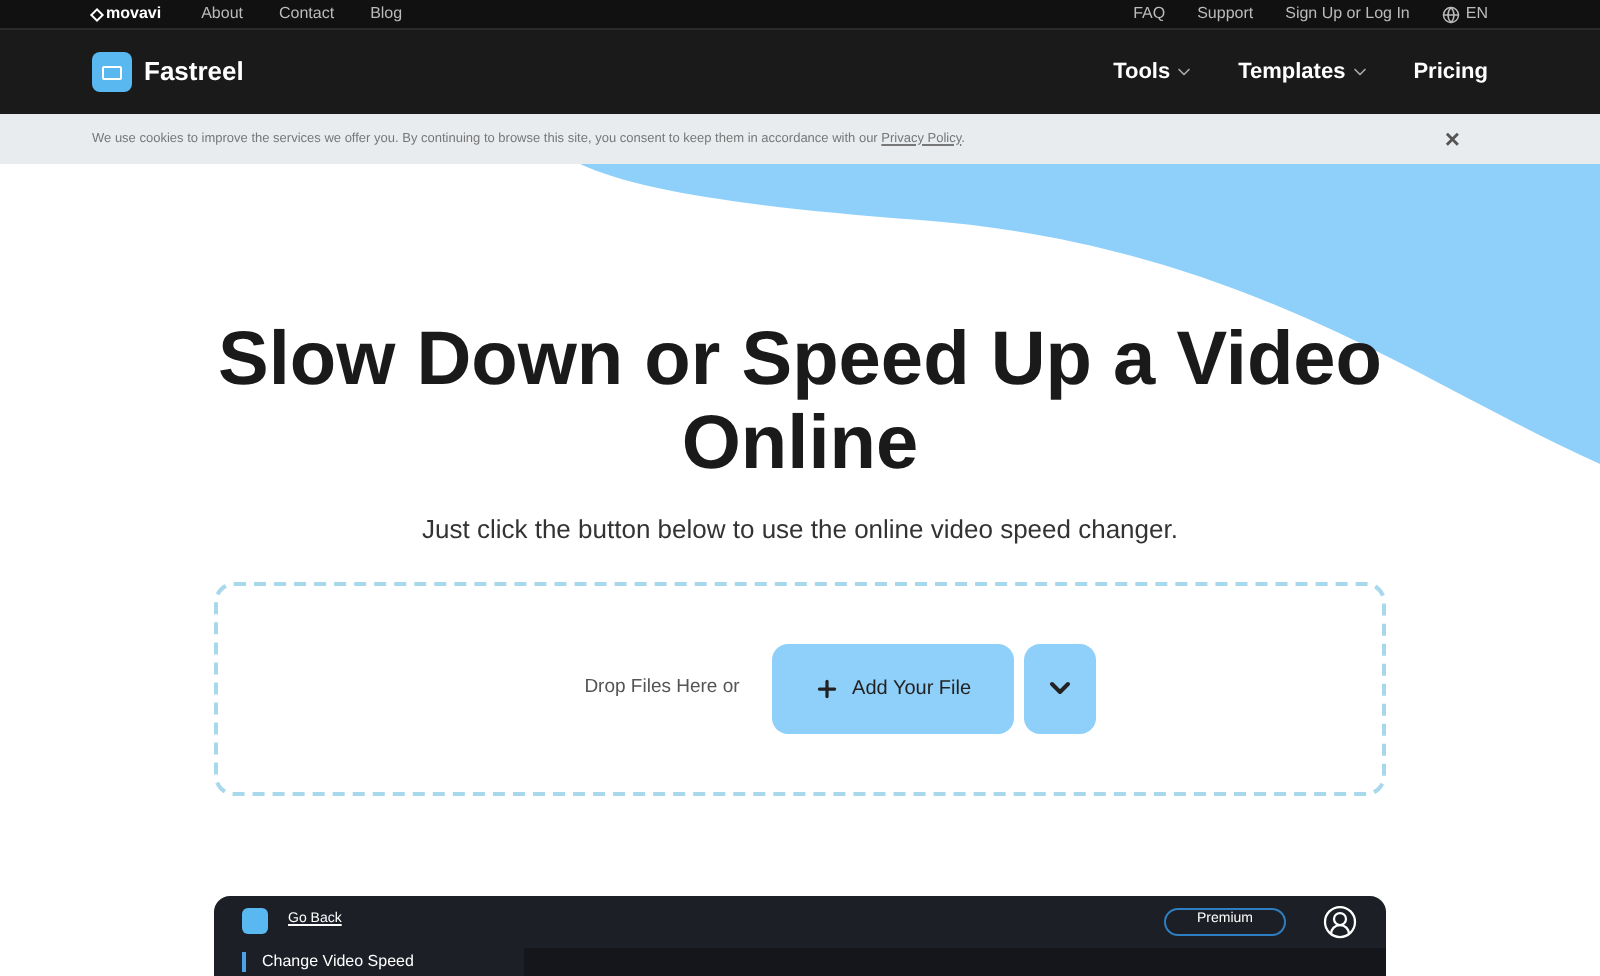 The height and width of the screenshot is (976, 1600). Describe the element at coordinates (1347, 14) in the screenshot. I see `top-link: Sign Up or Log In` at that location.